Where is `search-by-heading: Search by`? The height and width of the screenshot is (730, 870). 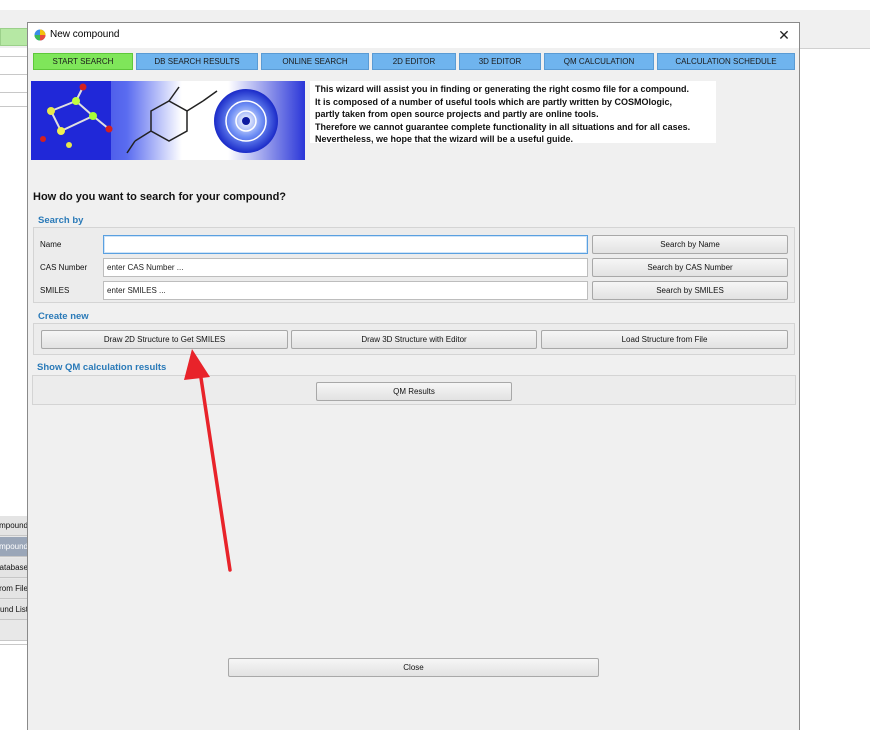 search-by-heading: Search by is located at coordinates (61, 220).